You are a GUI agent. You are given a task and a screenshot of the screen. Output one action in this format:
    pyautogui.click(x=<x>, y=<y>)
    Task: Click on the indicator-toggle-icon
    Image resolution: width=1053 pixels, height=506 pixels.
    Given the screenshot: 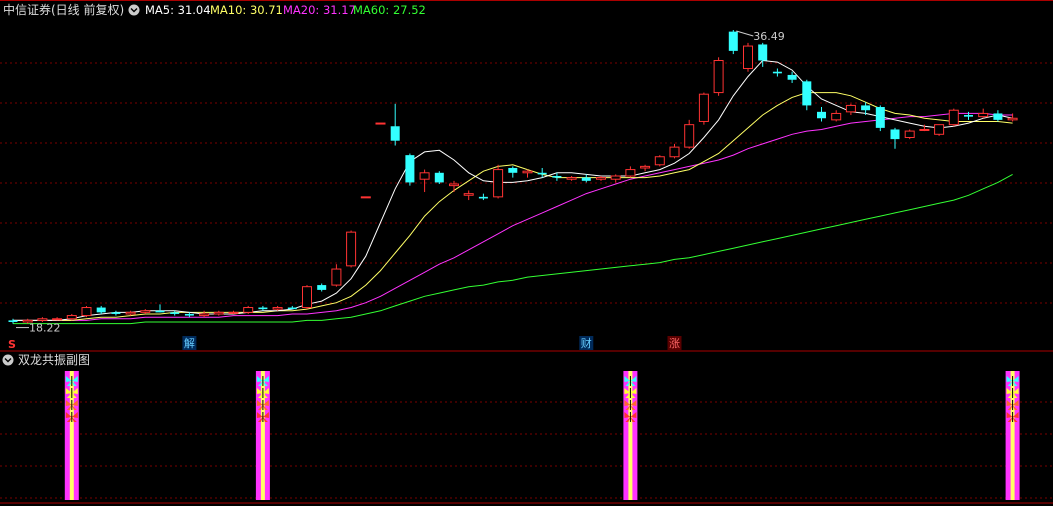 What is the action you would take?
    pyautogui.click(x=134, y=10)
    